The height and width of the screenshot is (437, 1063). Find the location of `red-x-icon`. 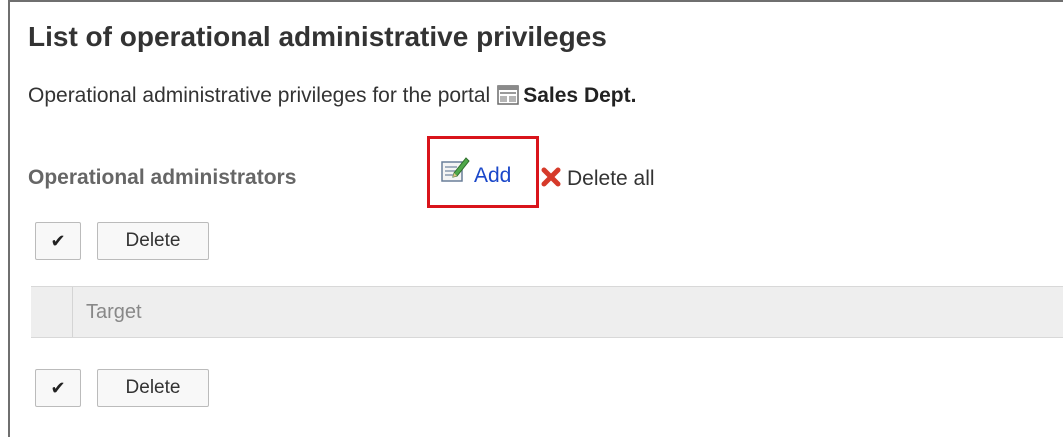

red-x-icon is located at coordinates (551, 177).